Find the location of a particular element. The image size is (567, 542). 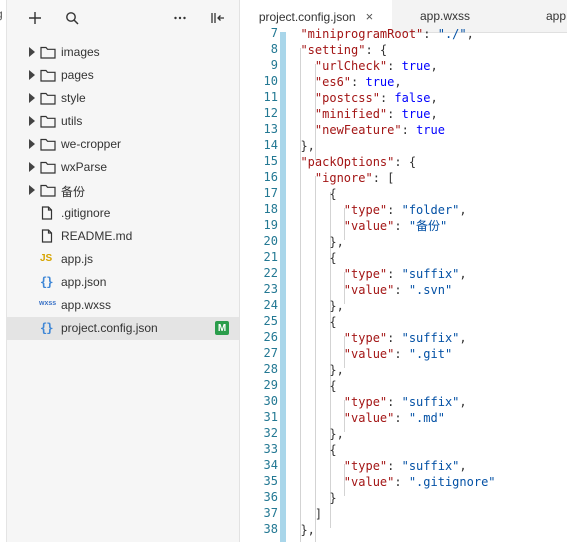

tab-label: app is located at coordinates (556, 16).